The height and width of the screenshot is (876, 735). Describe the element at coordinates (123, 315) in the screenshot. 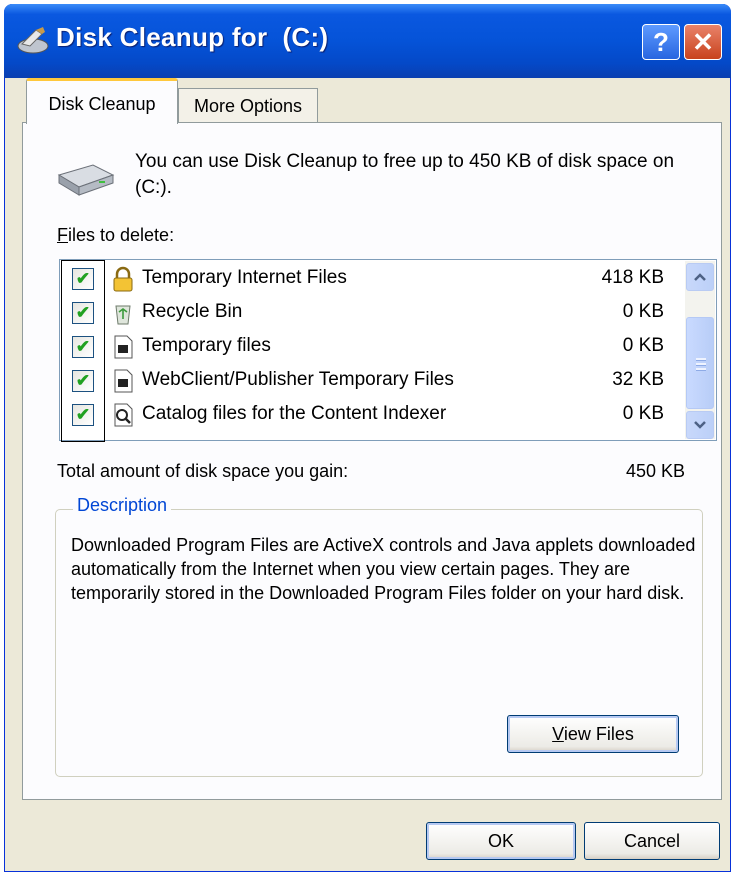

I see `recycle-bin-icon` at that location.